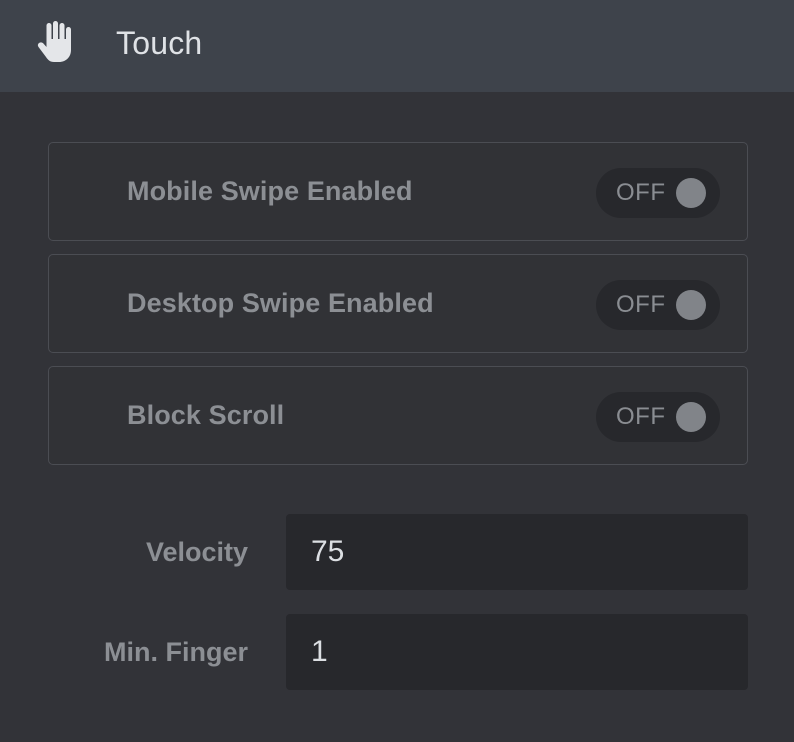  Describe the element at coordinates (398, 415) in the screenshot. I see `toggle-row-block-scroll: Block Scroll OFF` at that location.